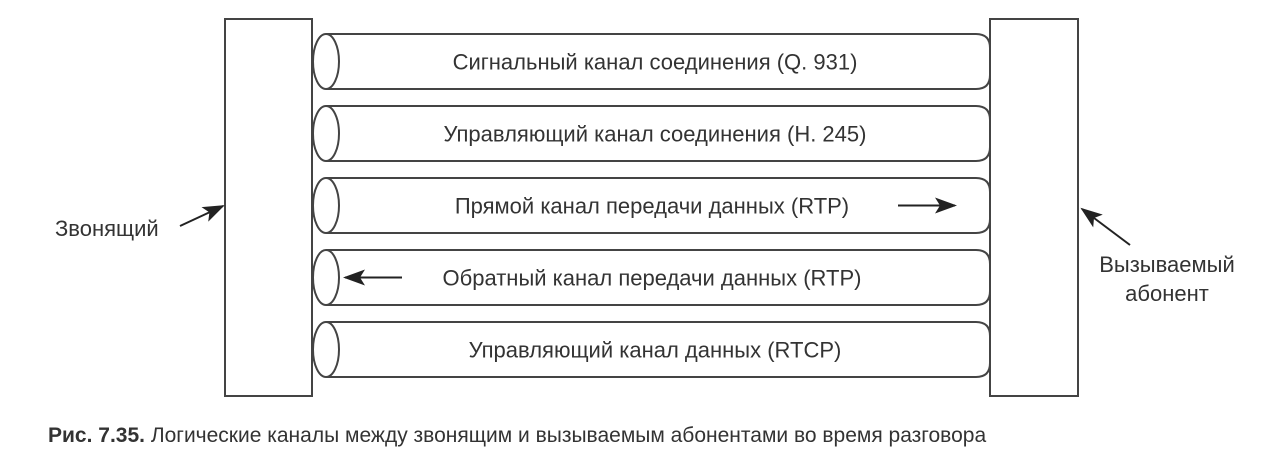  Describe the element at coordinates (655, 62) in the screenshot. I see `channel-label: Сигнальный канал соединения (Q. 931)` at that location.